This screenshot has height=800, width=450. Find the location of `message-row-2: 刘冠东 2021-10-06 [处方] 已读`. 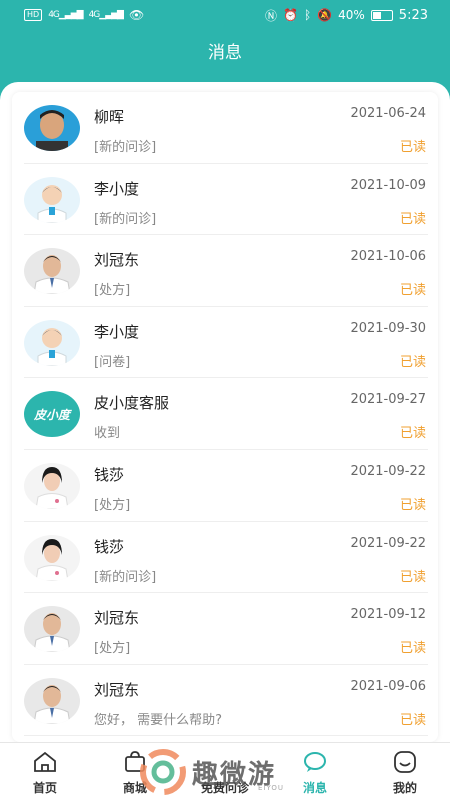

message-row-2: 刘冠东 2021-10-06 [处方] 已读 is located at coordinates (226, 271).